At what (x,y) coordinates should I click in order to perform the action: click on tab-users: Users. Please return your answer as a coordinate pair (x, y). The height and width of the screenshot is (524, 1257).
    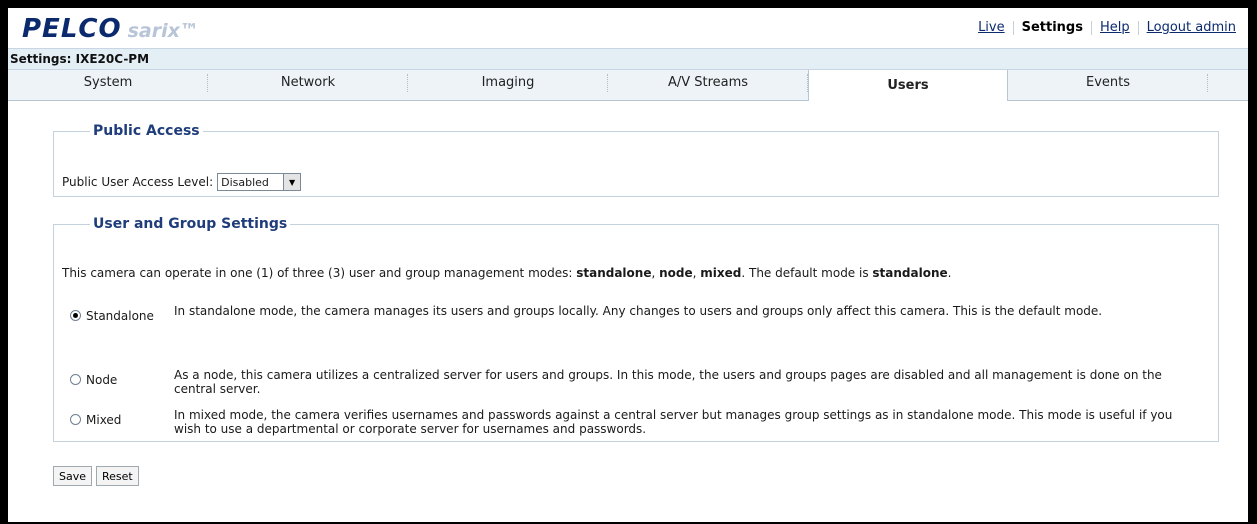
    Looking at the image, I should click on (908, 85).